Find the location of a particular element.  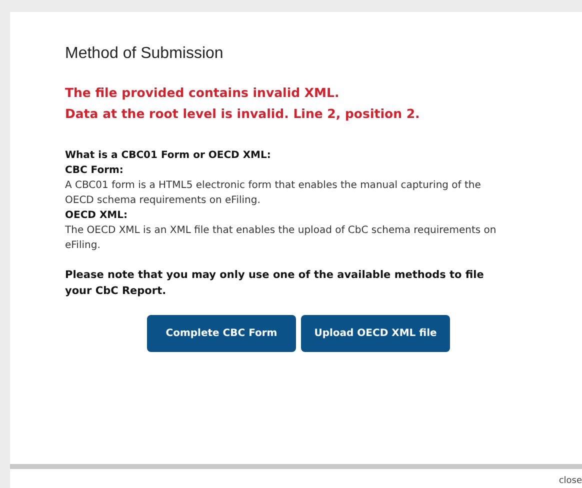

submission-method-button: Upload OECD XML file is located at coordinates (375, 333).